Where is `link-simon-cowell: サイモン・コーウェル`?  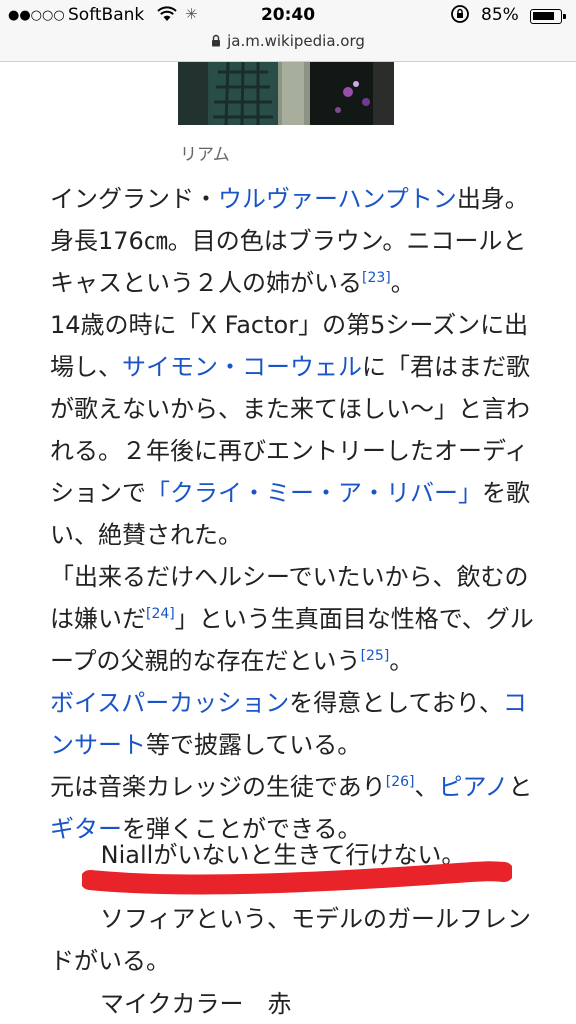 link-simon-cowell: サイモン・コーウェル is located at coordinates (242, 367).